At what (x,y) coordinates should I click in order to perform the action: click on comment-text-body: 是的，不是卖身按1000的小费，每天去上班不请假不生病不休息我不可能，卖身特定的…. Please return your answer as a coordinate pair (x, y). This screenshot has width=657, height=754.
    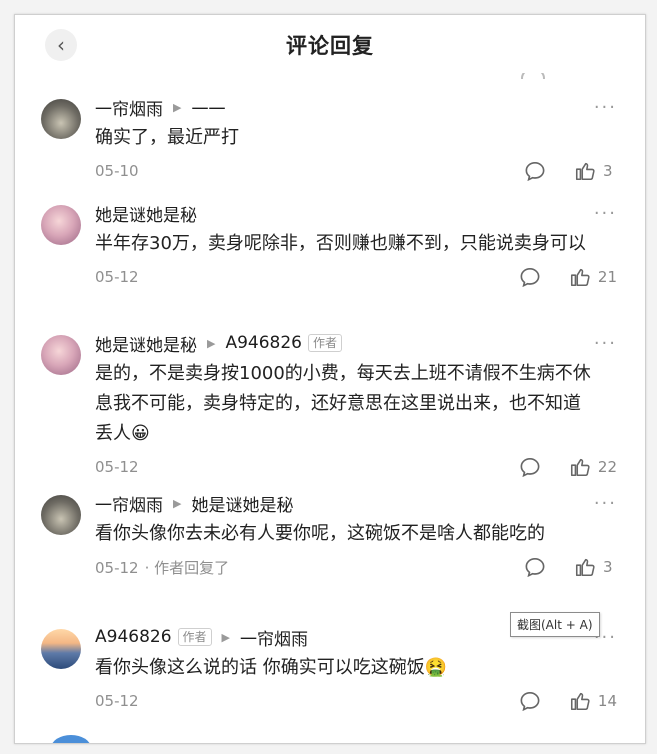
    Looking at the image, I should click on (343, 403).